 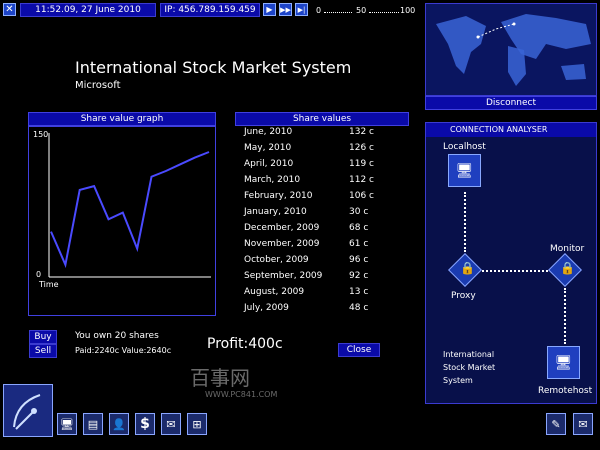 I want to click on world-map-svg, so click(x=511, y=49).